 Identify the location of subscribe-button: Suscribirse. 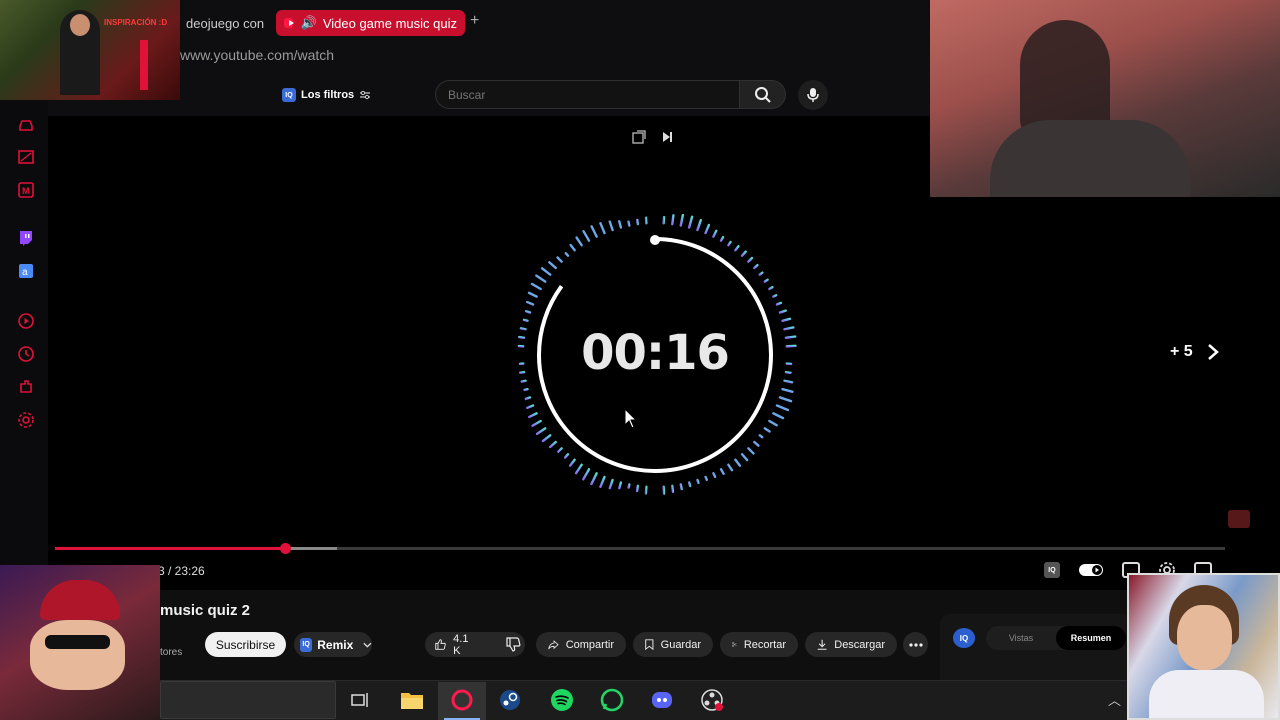
(245, 644).